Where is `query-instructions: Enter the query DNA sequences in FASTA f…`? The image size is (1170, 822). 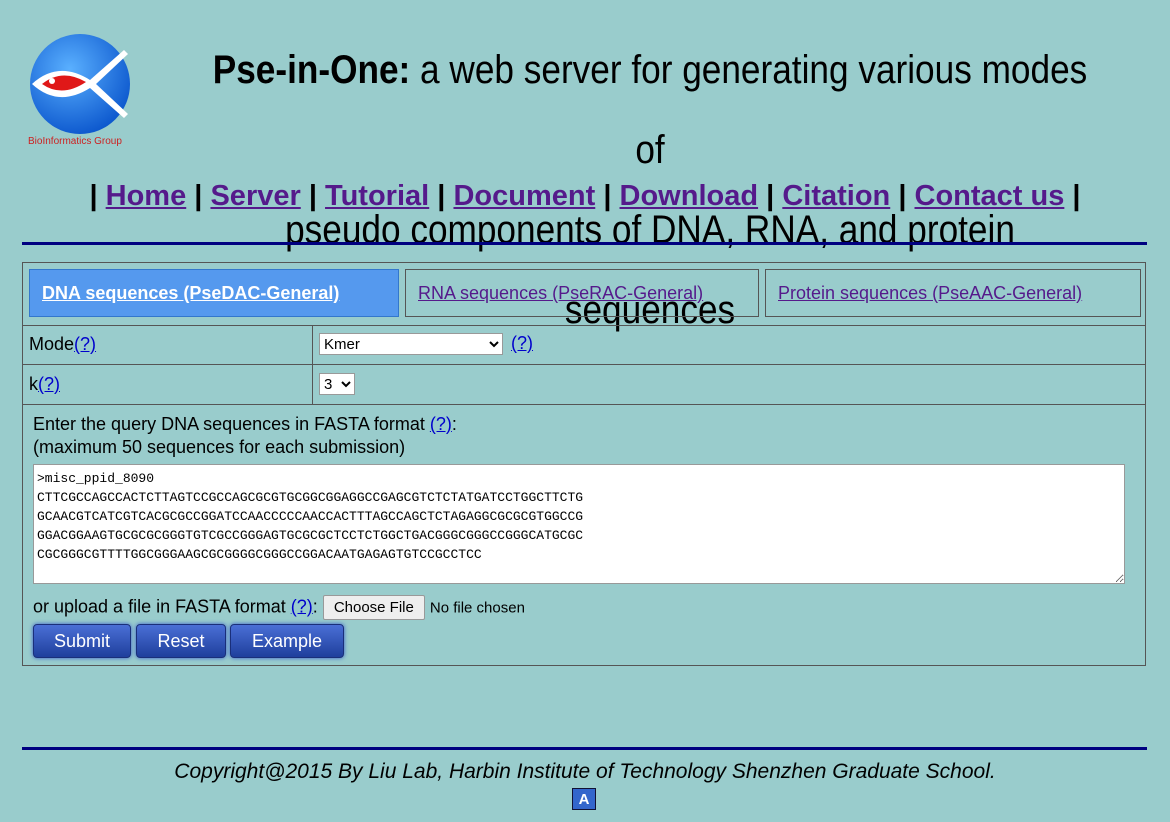 query-instructions: Enter the query DNA sequences in FASTA f… is located at coordinates (245, 436).